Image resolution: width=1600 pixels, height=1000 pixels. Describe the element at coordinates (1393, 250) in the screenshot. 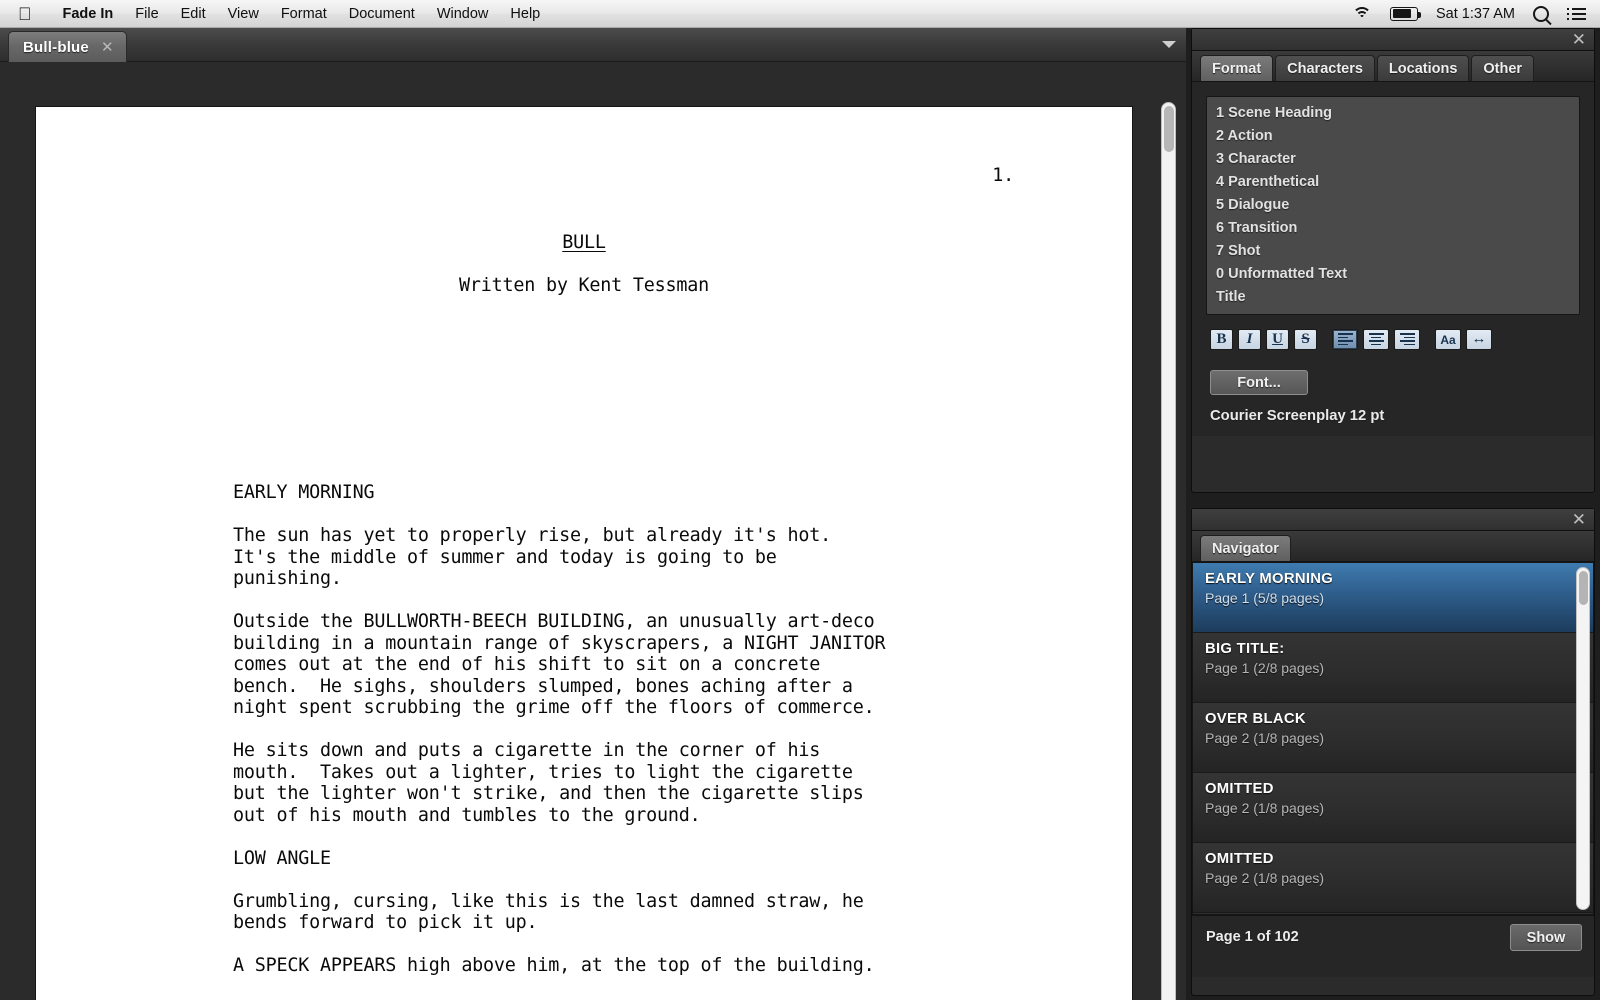

I see `element-item-shot: 7 Shot` at that location.